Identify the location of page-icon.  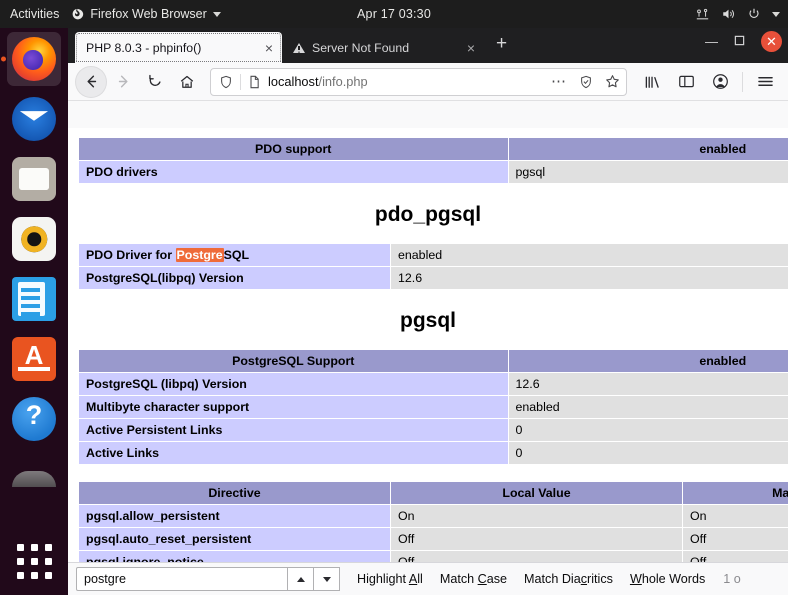
(254, 82).